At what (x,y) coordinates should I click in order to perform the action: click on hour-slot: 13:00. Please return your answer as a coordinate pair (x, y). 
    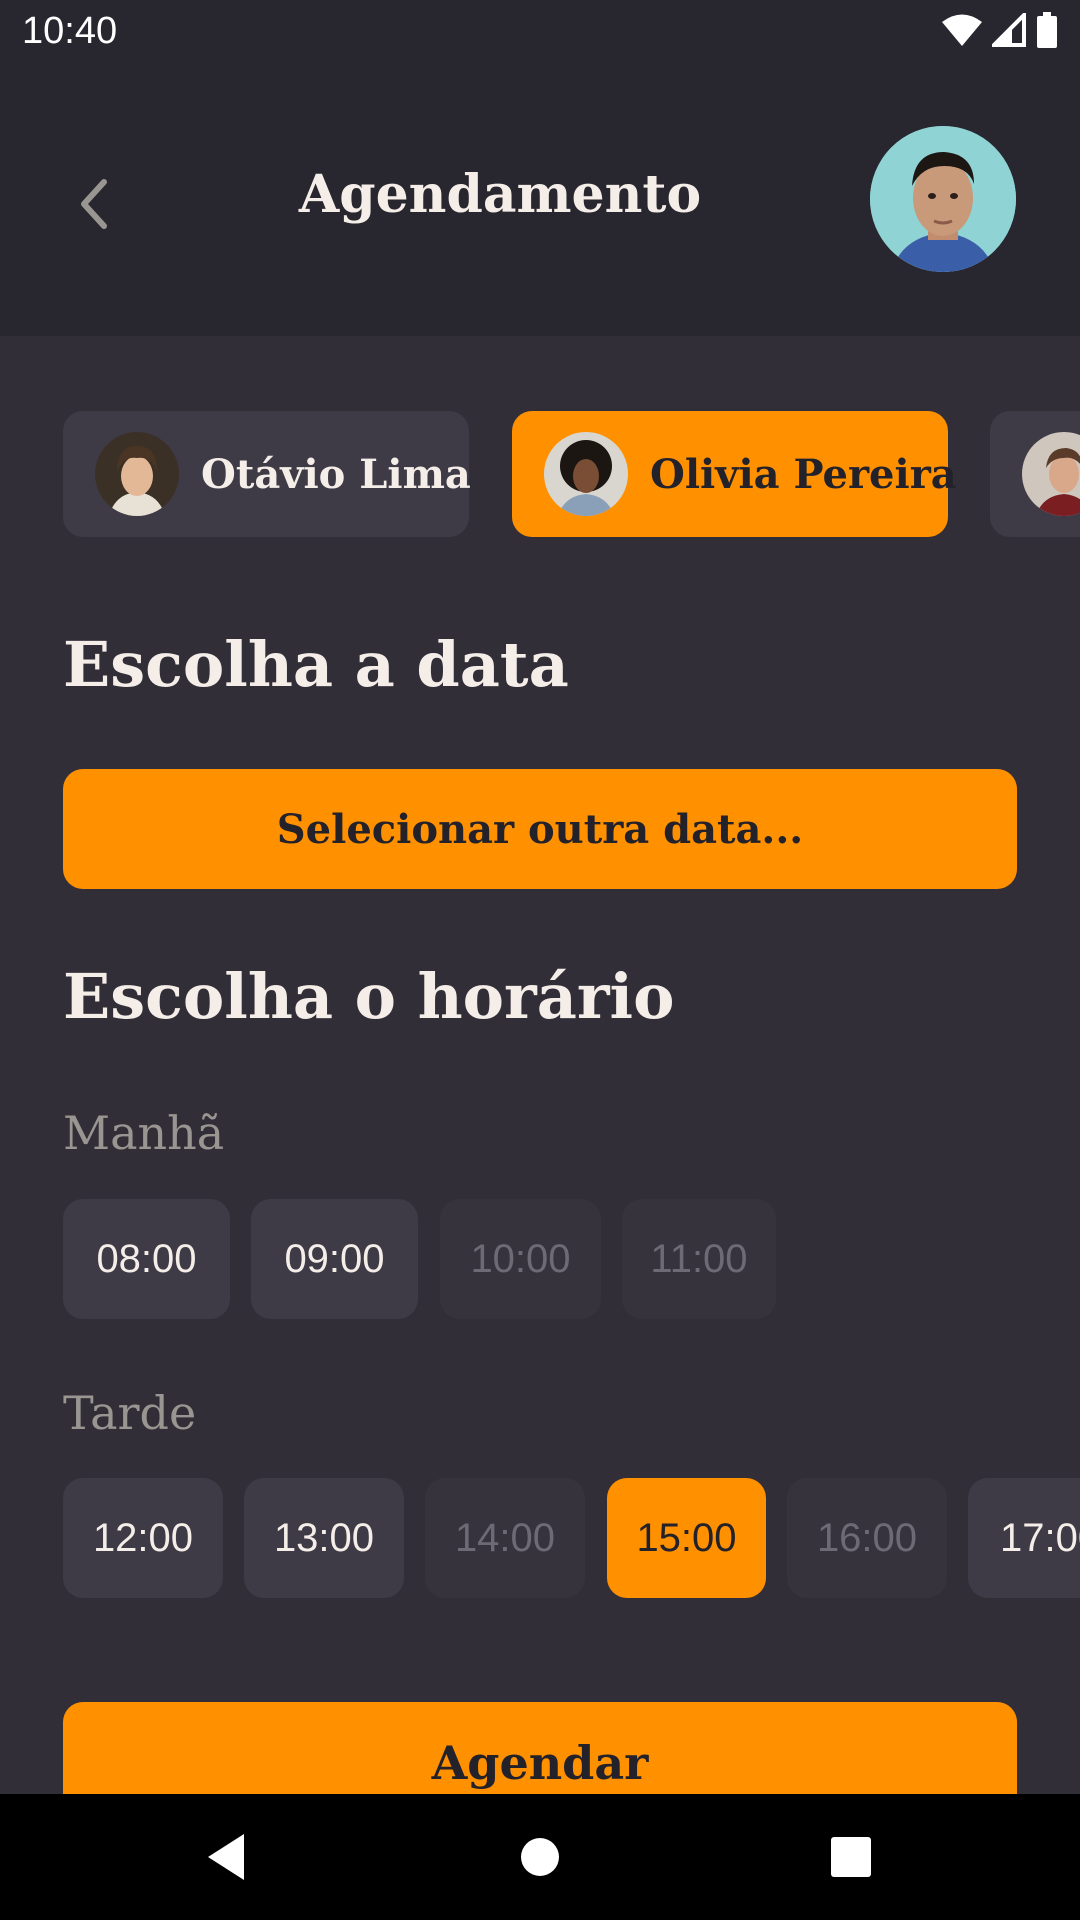
    Looking at the image, I should click on (324, 1538).